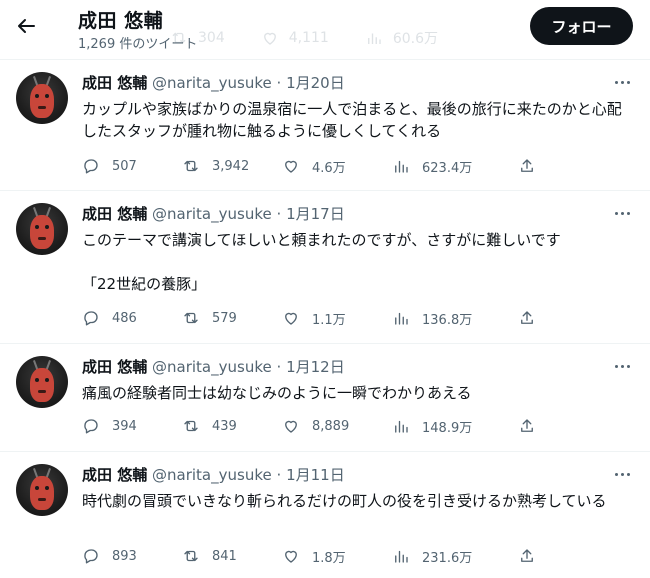  I want to click on views-count: 231.6万, so click(447, 558).